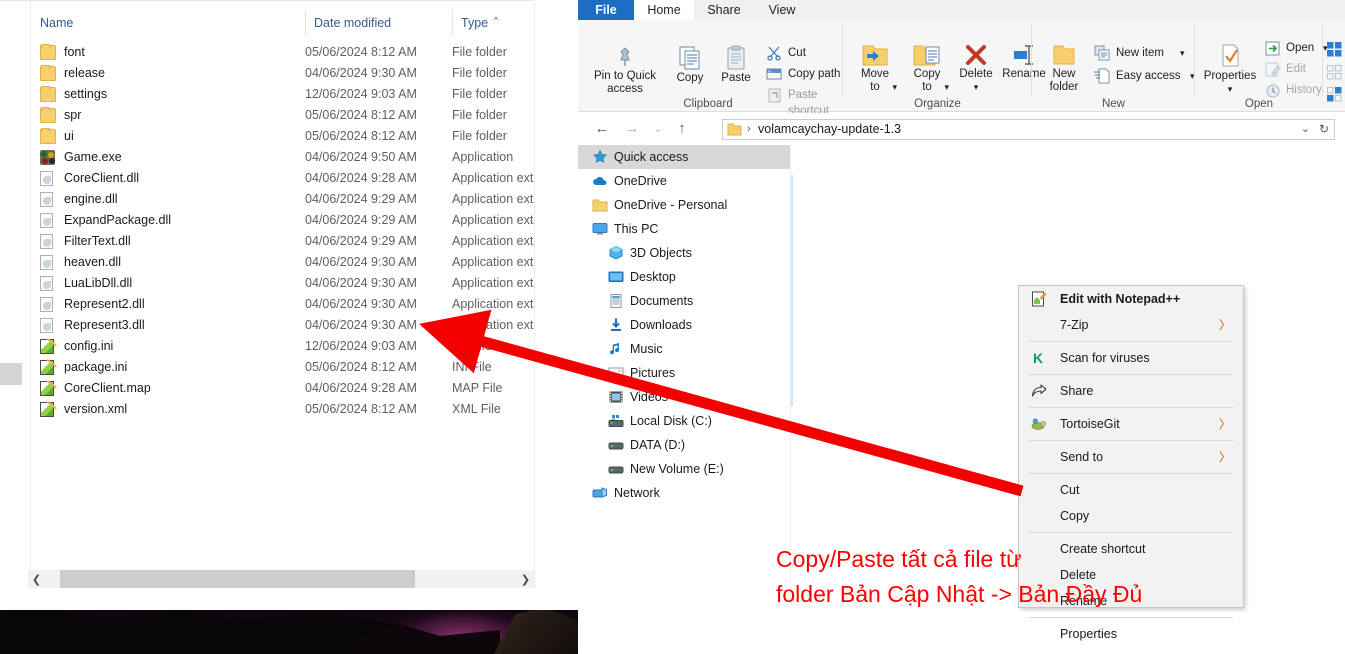 The height and width of the screenshot is (654, 1345). I want to click on menu-item-tortoisegit: TortoiseGit 〉, so click(1131, 424).